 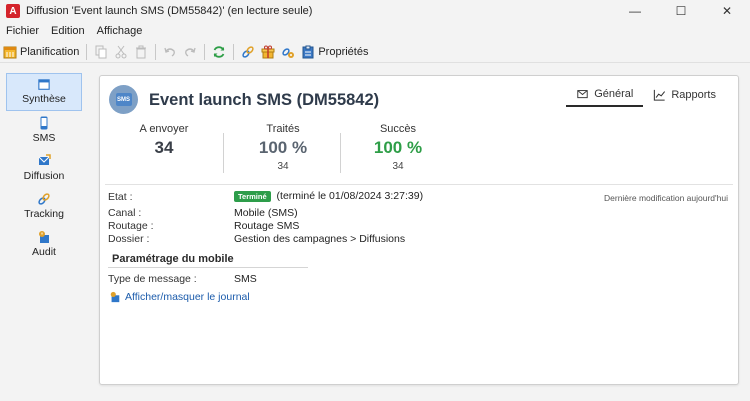 I want to click on toggle-journal-link: Afficher/masquer le journal, so click(x=179, y=297).